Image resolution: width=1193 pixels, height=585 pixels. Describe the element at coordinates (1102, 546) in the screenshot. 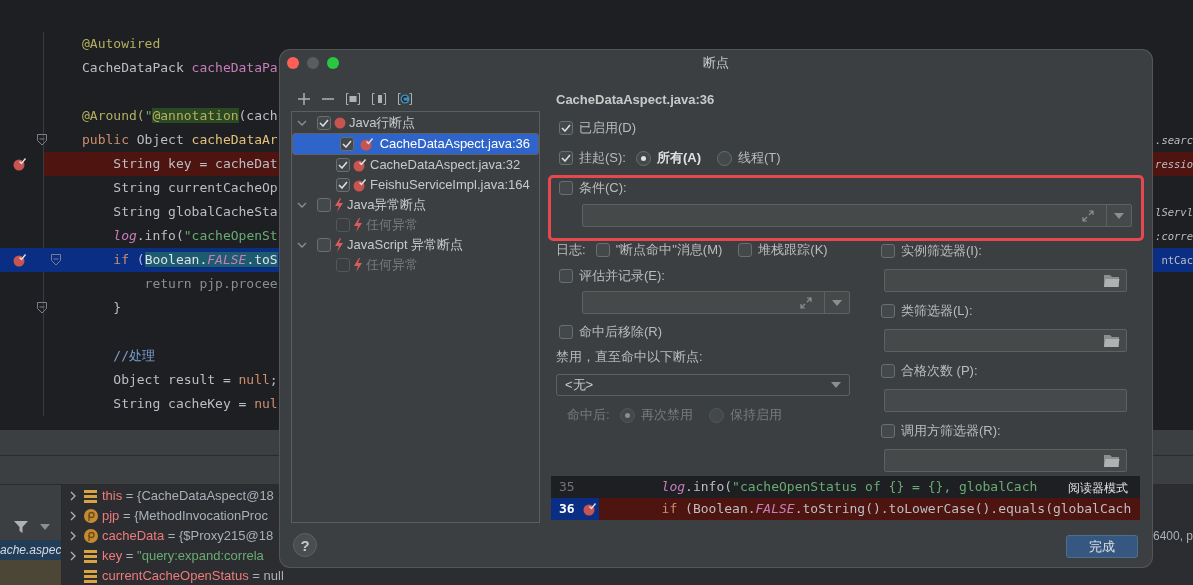

I see `done-button: 完成` at that location.